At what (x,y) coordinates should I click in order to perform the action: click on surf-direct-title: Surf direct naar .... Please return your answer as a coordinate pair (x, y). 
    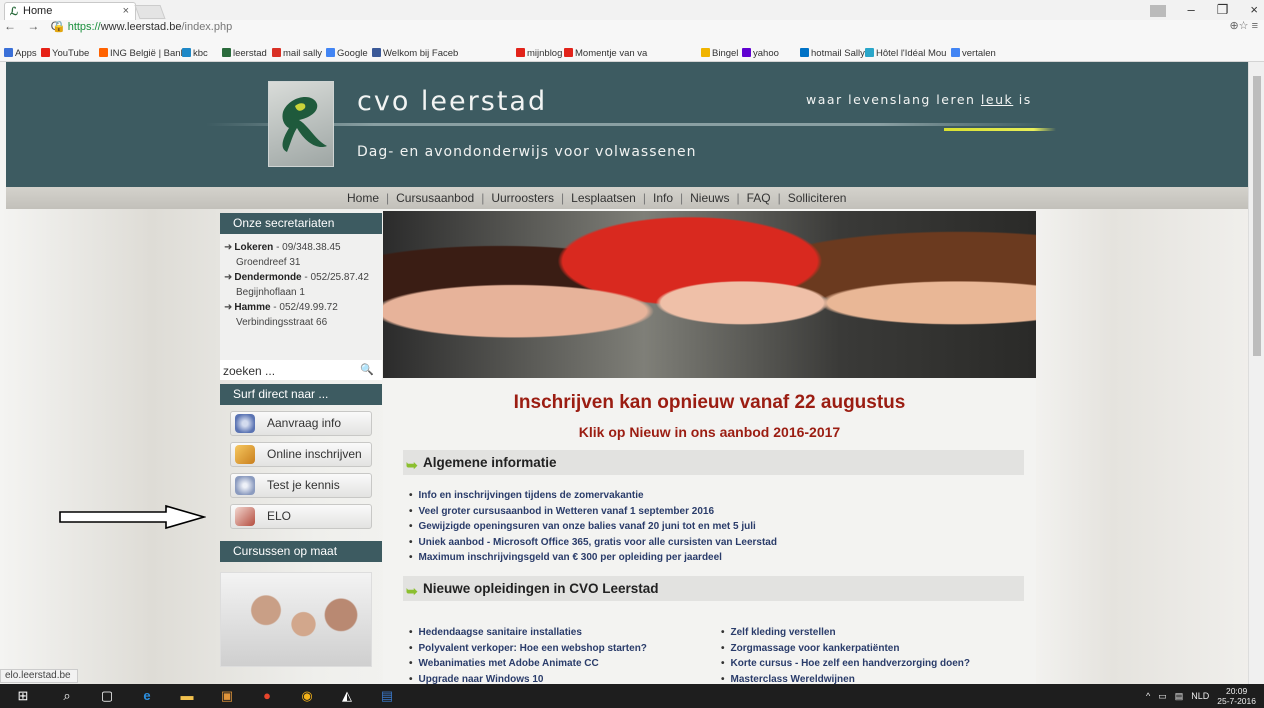
    Looking at the image, I should click on (301, 394).